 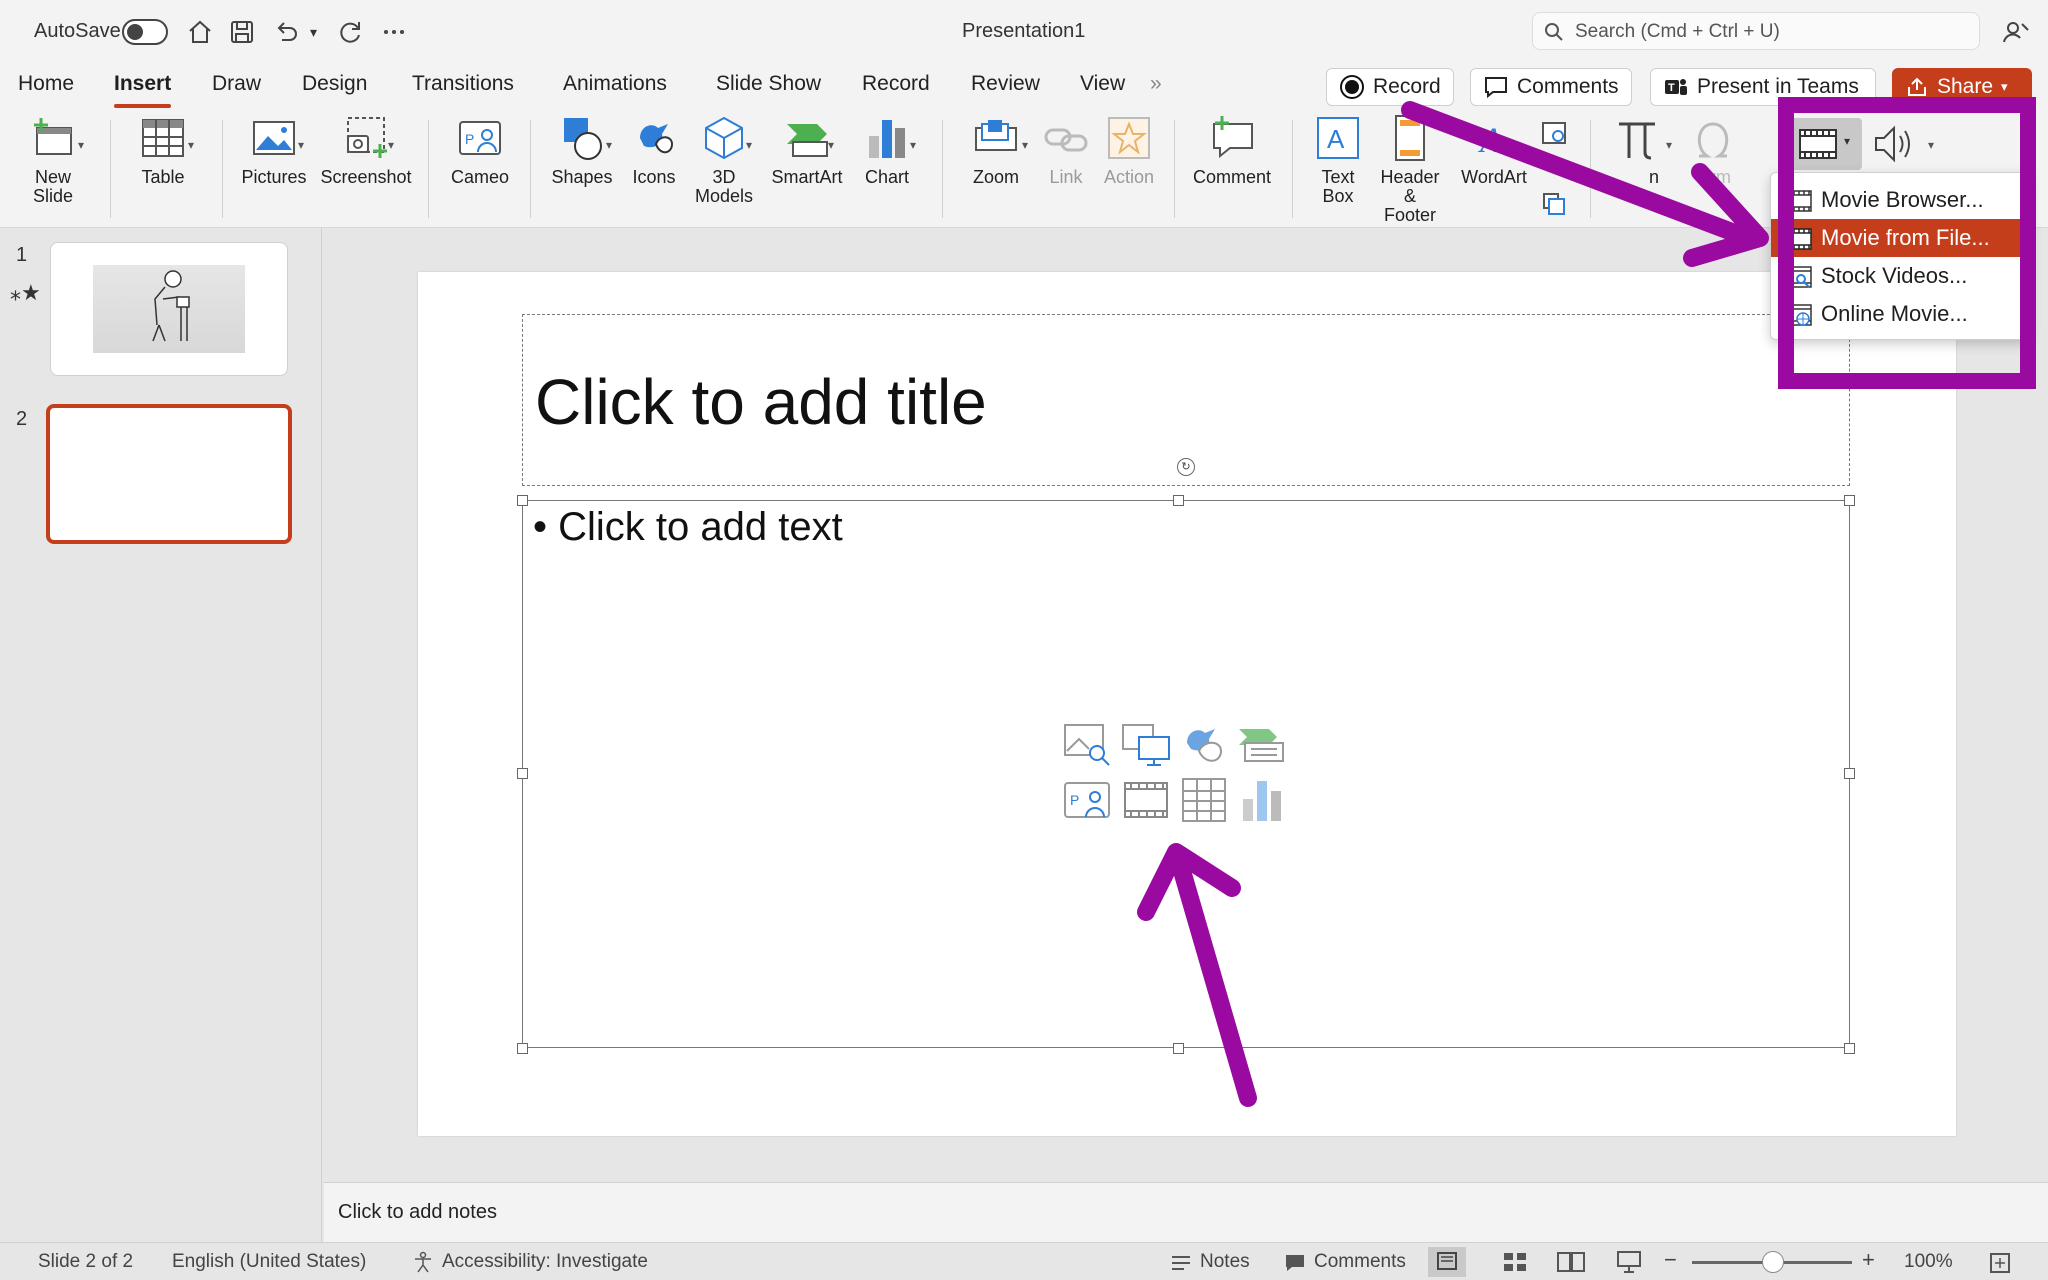 I want to click on cameo-button: P Cameo, so click(x=480, y=150).